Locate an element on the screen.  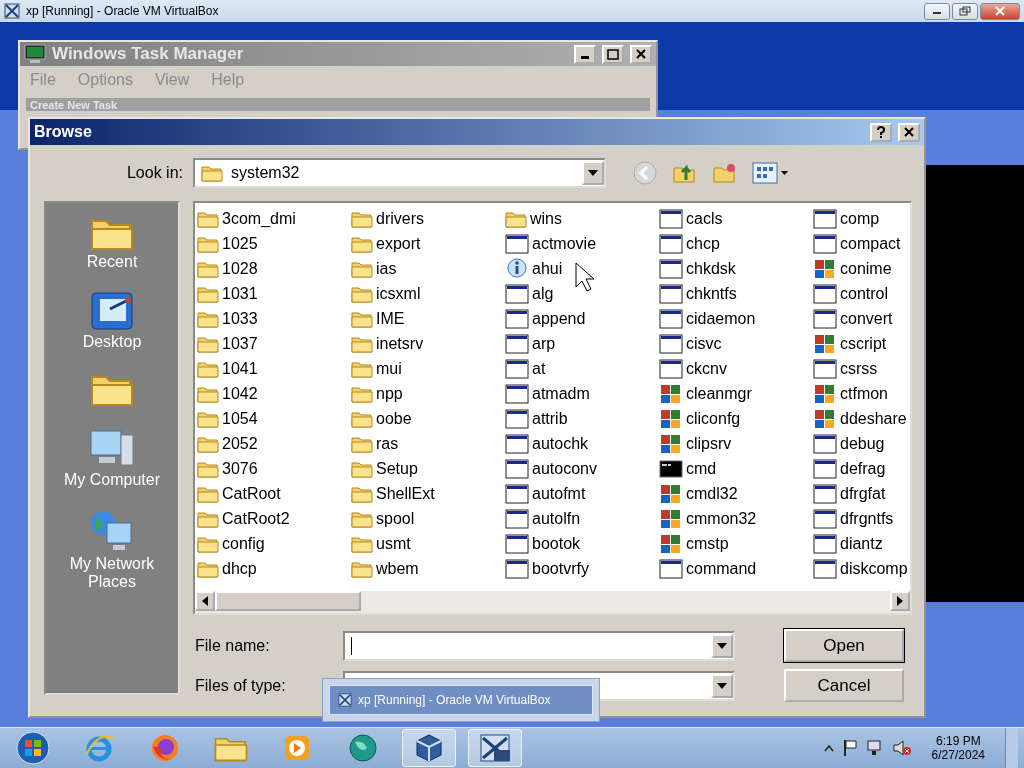
look-in-label: Look in: is located at coordinates (154, 173).